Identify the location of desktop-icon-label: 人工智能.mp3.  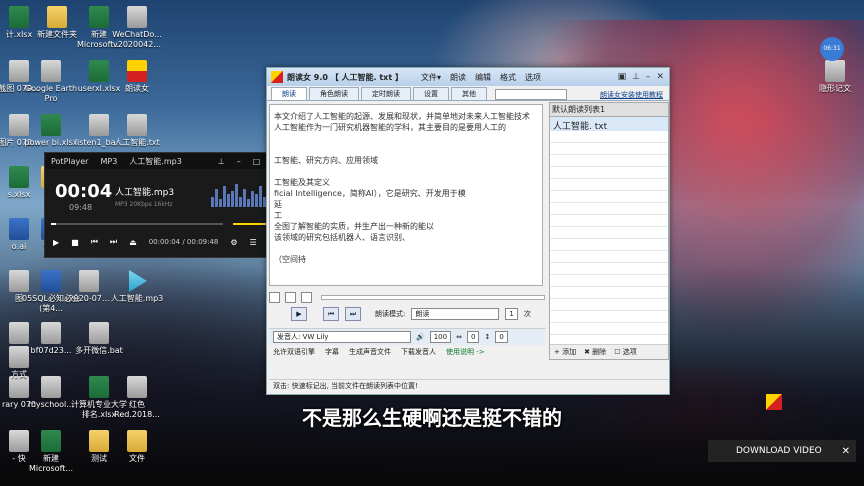
(137, 298).